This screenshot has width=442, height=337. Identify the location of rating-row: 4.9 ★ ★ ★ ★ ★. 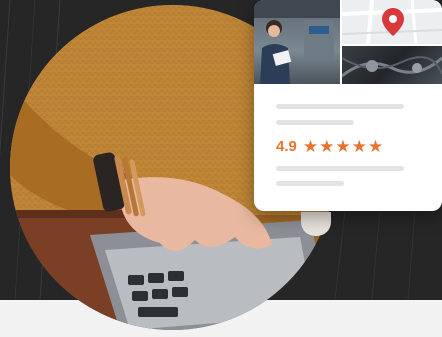
(329, 147).